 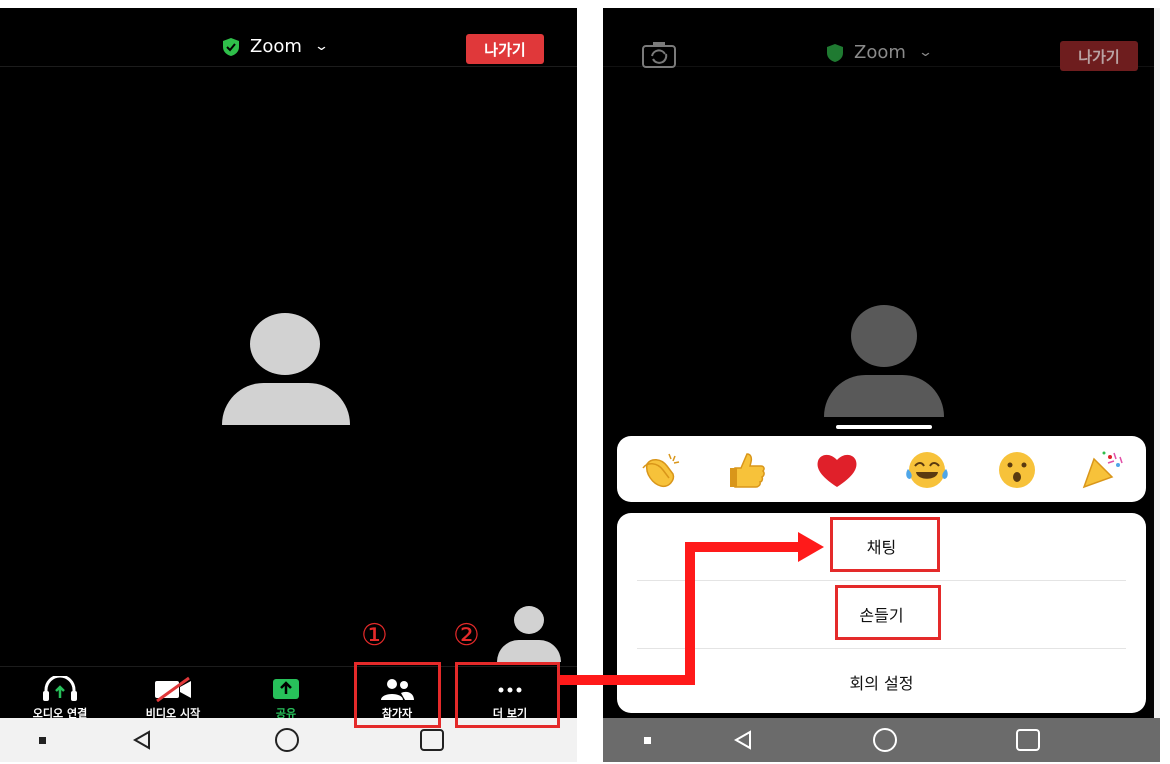 I want to click on annotation-arrow, so click(x=692, y=608).